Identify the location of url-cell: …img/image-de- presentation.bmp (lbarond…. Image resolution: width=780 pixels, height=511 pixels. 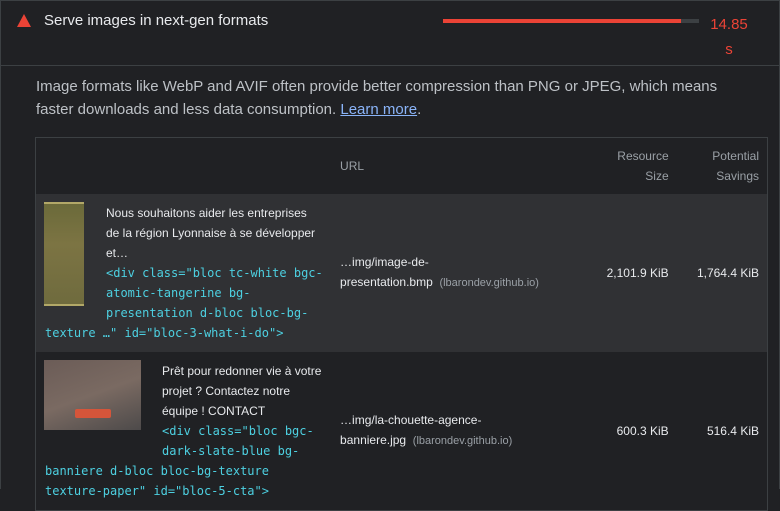
(456, 273).